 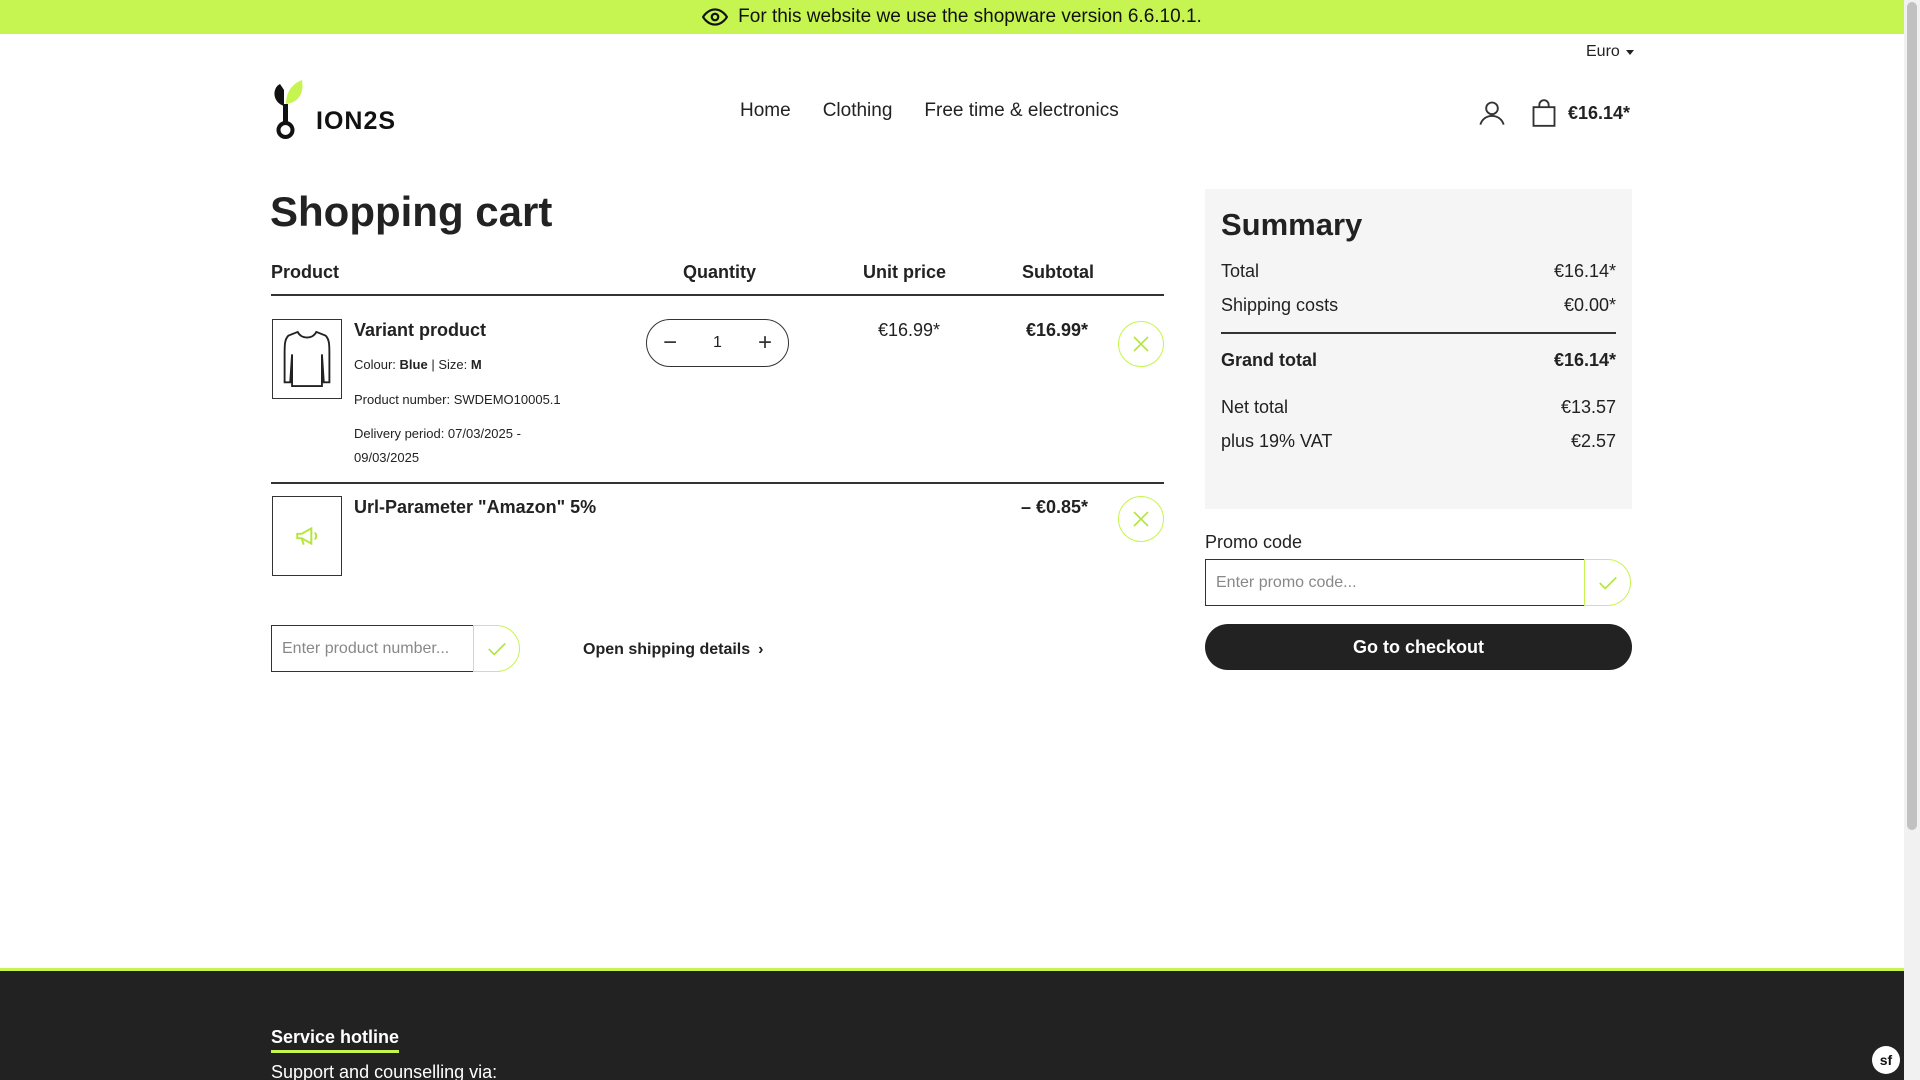 I want to click on shipping-label: Shipping costs, so click(x=1280, y=305).